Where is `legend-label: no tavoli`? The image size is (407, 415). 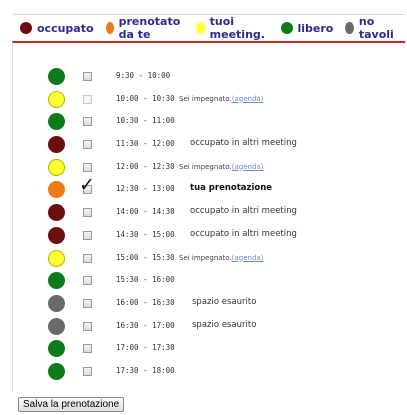 legend-label: no tavoli is located at coordinates (376, 28).